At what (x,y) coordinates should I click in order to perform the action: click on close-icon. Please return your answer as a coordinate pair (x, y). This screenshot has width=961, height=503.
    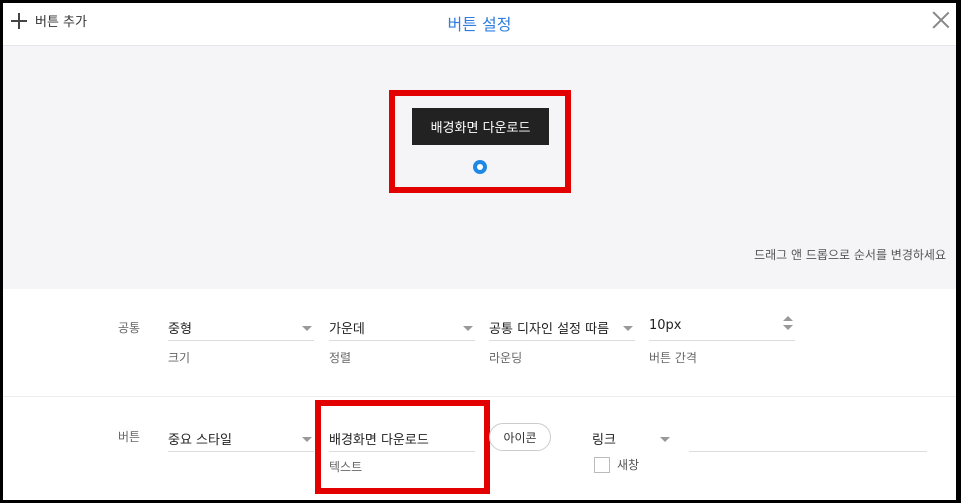
    Looking at the image, I should click on (941, 20).